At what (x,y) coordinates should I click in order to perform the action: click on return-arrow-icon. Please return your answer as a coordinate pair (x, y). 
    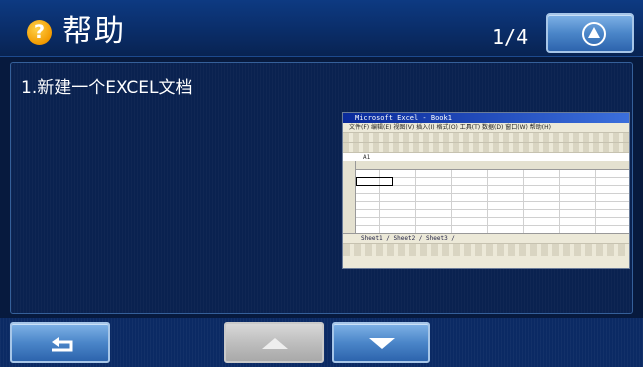
    Looking at the image, I should click on (62, 344).